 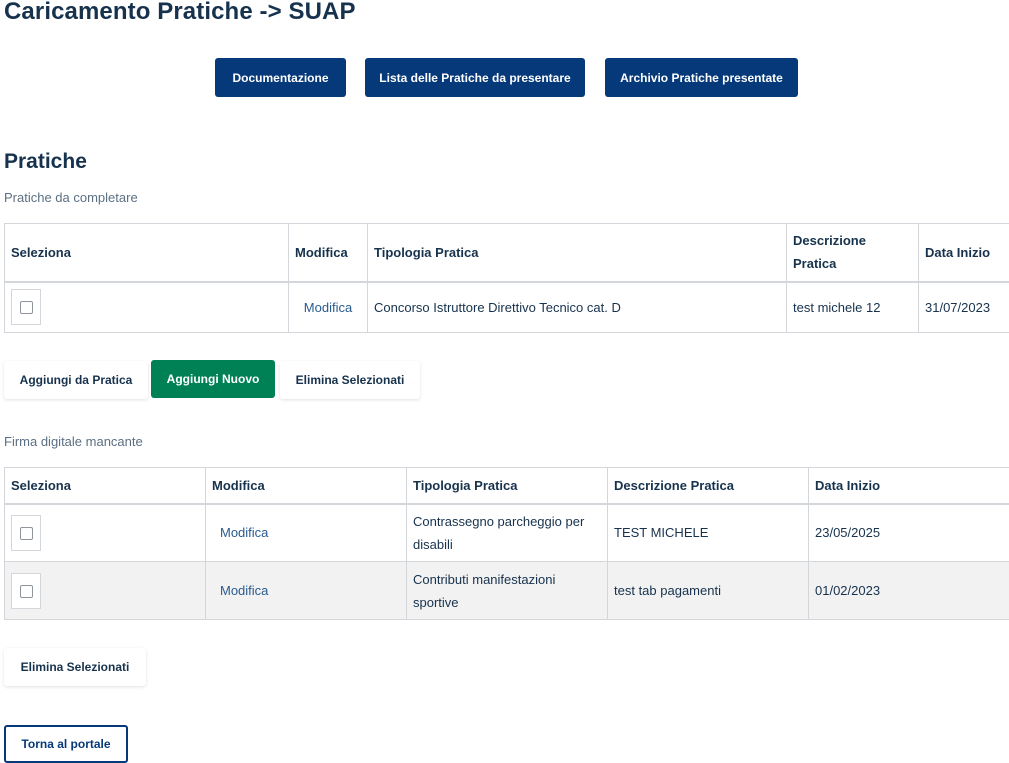 I want to click on table2-caption: Firma digitale mancante, so click(x=73, y=441).